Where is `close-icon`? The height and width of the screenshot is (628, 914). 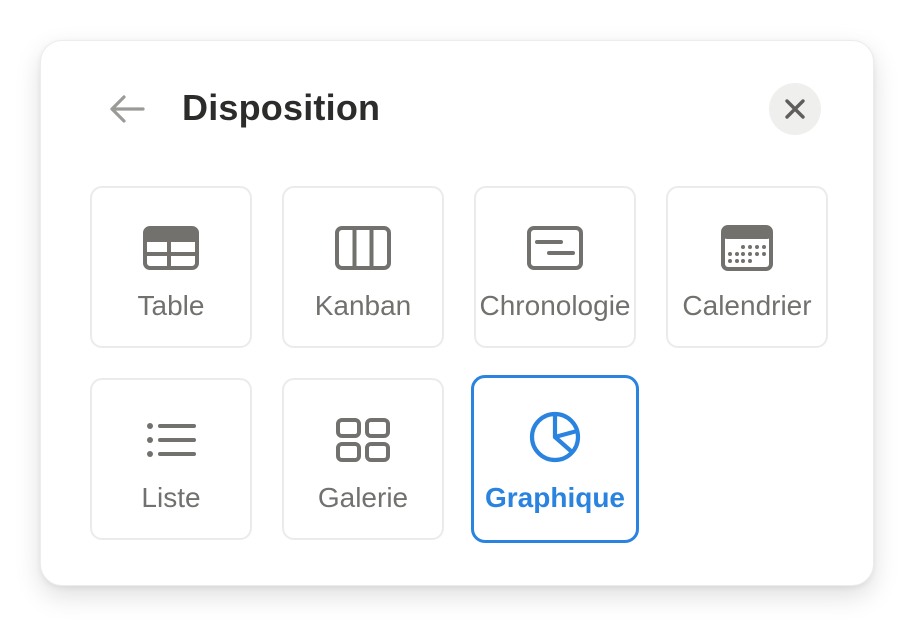
close-icon is located at coordinates (795, 109).